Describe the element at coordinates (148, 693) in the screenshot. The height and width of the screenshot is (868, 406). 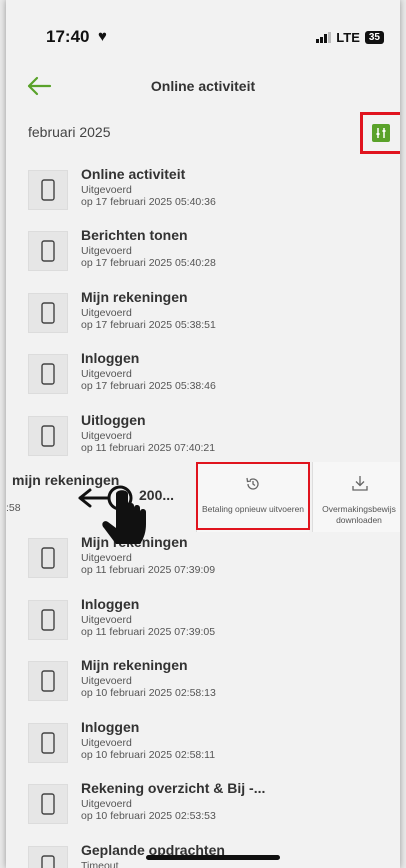
I see `item-date: op 10 februari 2025 02:58:13` at that location.